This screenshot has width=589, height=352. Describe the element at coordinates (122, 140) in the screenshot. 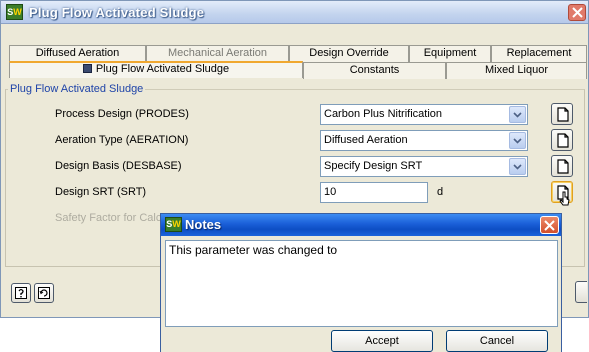

I see `aeration-type-label: Aeration Type (AERATION)` at that location.